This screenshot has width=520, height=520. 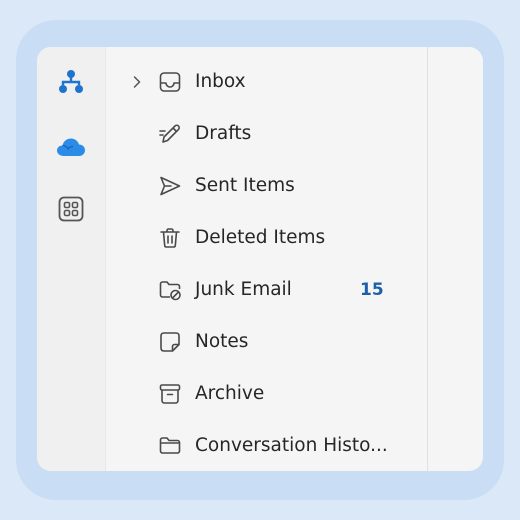 I want to click on junk-folder-icon, so click(x=170, y=290).